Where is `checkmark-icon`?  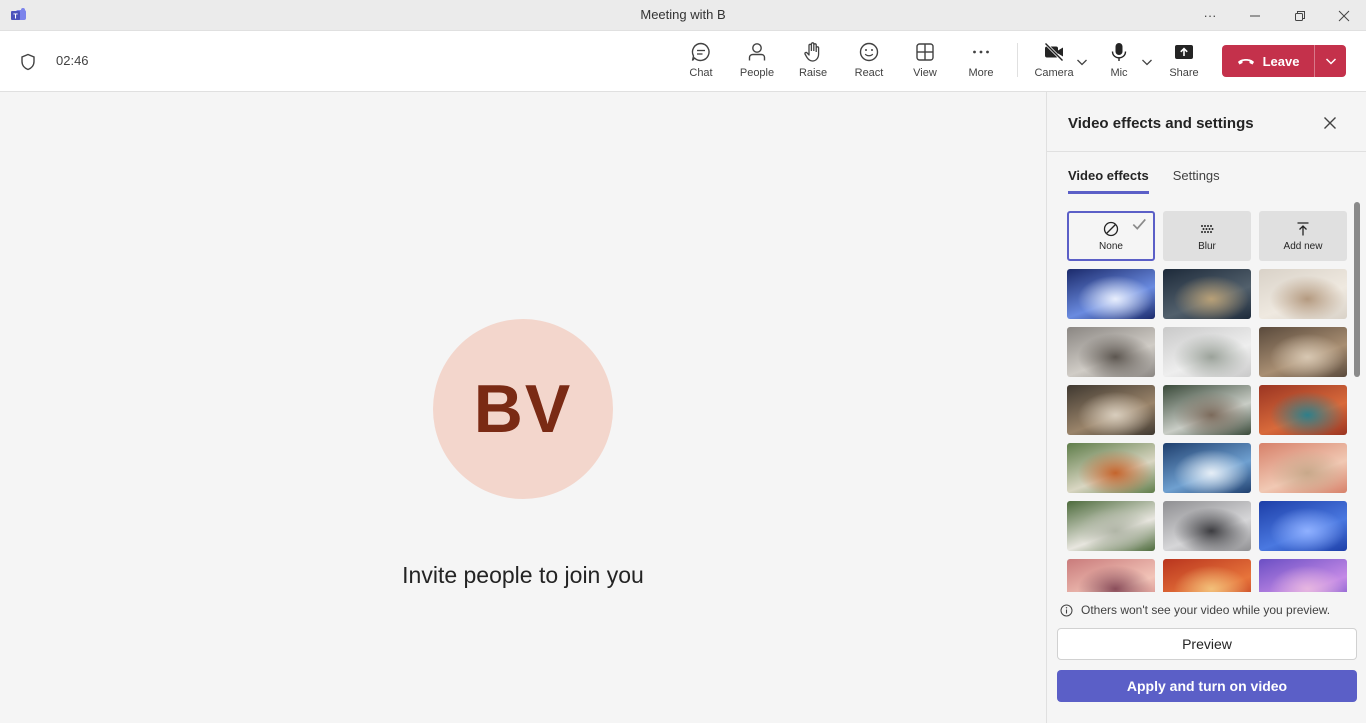 checkmark-icon is located at coordinates (1139, 224).